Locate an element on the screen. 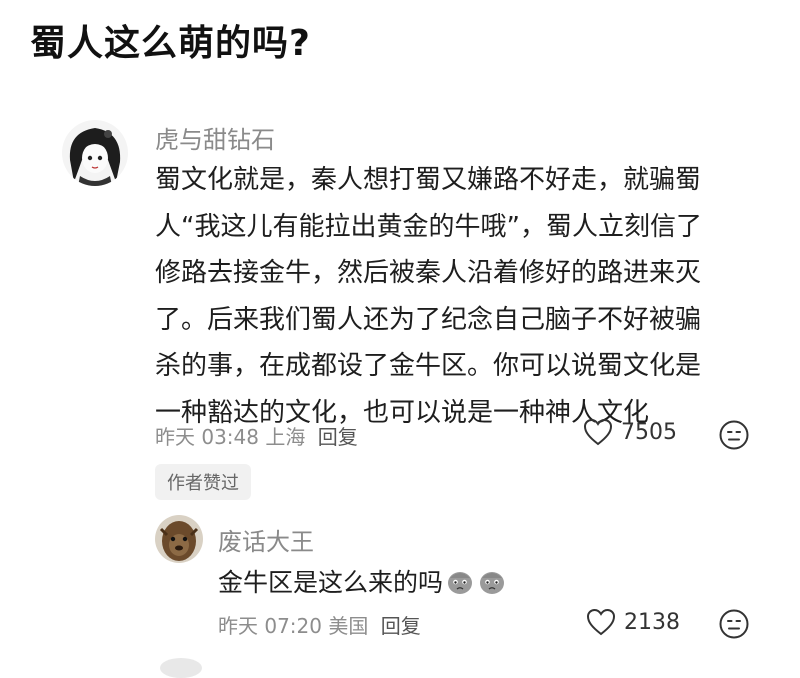 This screenshot has height=678, width=800. like-button: 2138 is located at coordinates (633, 622).